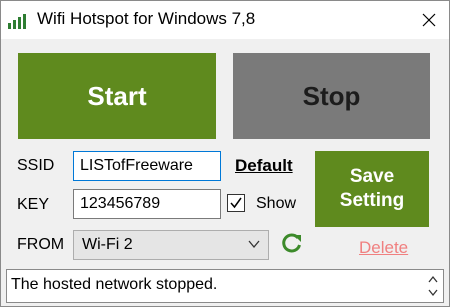 The width and height of the screenshot is (450, 307). Describe the element at coordinates (33, 204) in the screenshot. I see `key-label: KEY` at that location.